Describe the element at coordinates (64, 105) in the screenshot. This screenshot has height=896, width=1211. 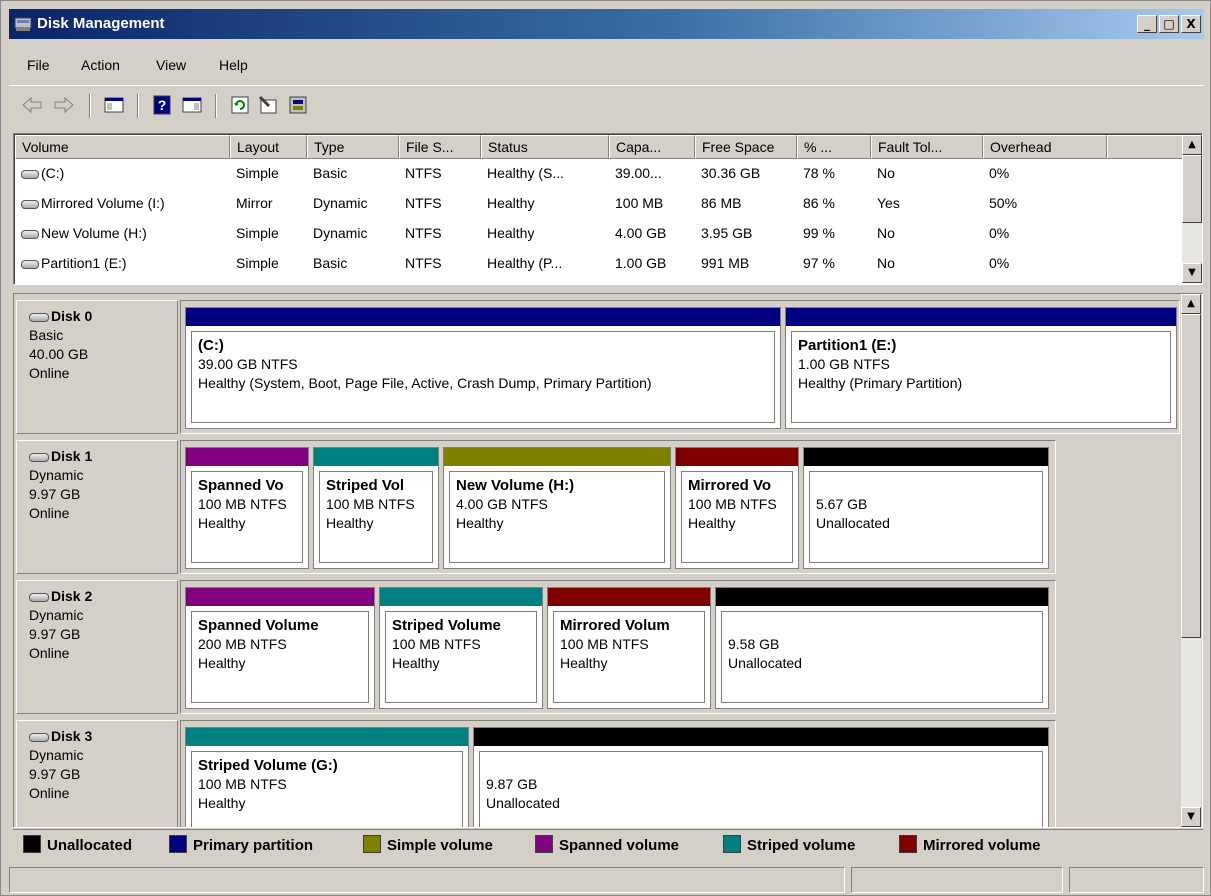
I see `forward-arrow-icon` at that location.